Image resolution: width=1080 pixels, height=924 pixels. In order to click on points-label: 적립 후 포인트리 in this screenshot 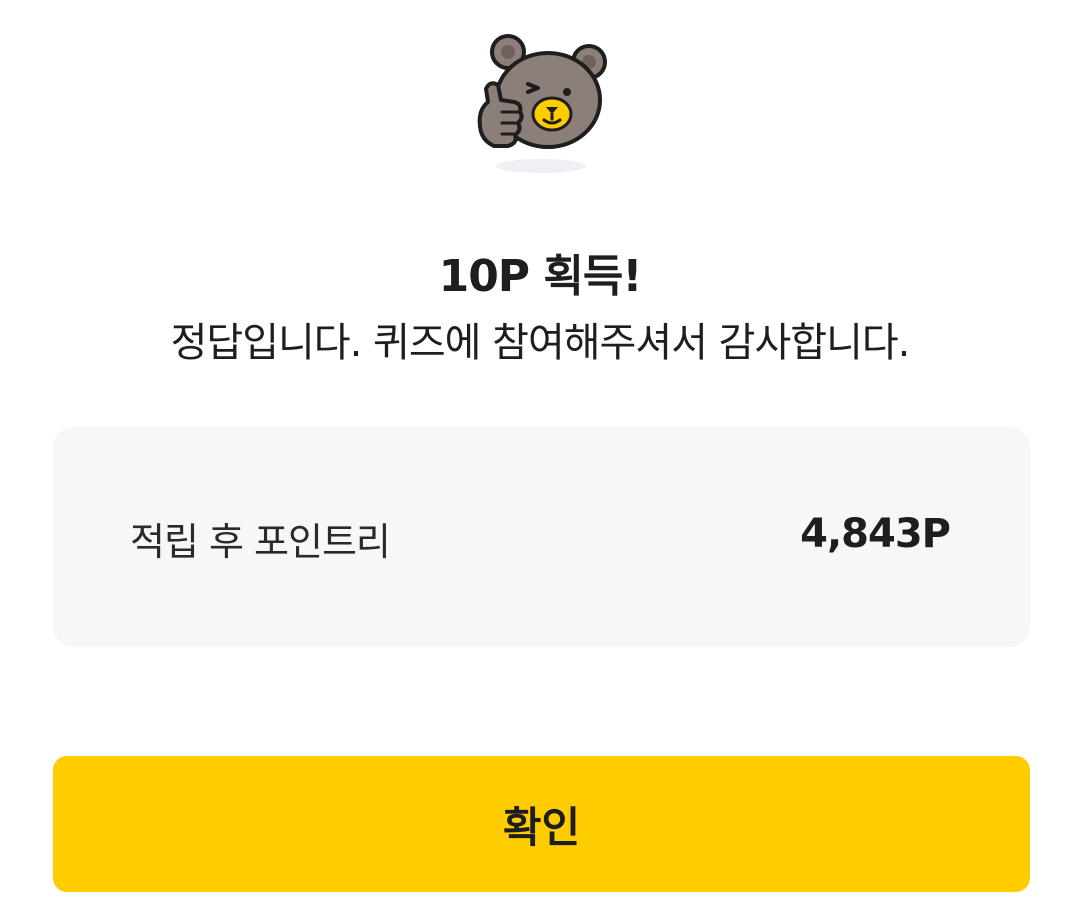, I will do `click(260, 542)`.